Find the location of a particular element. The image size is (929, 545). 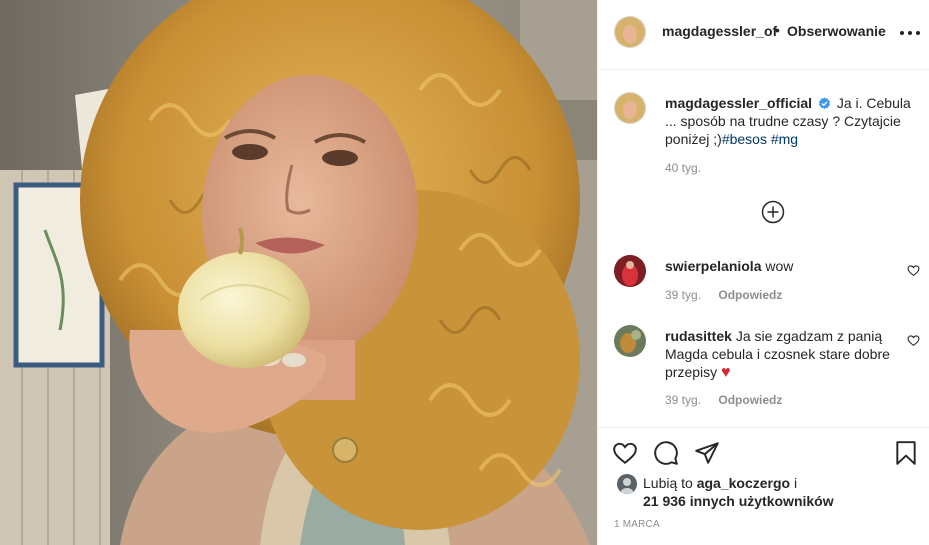

likes-prefix: Lubią to is located at coordinates (668, 483).